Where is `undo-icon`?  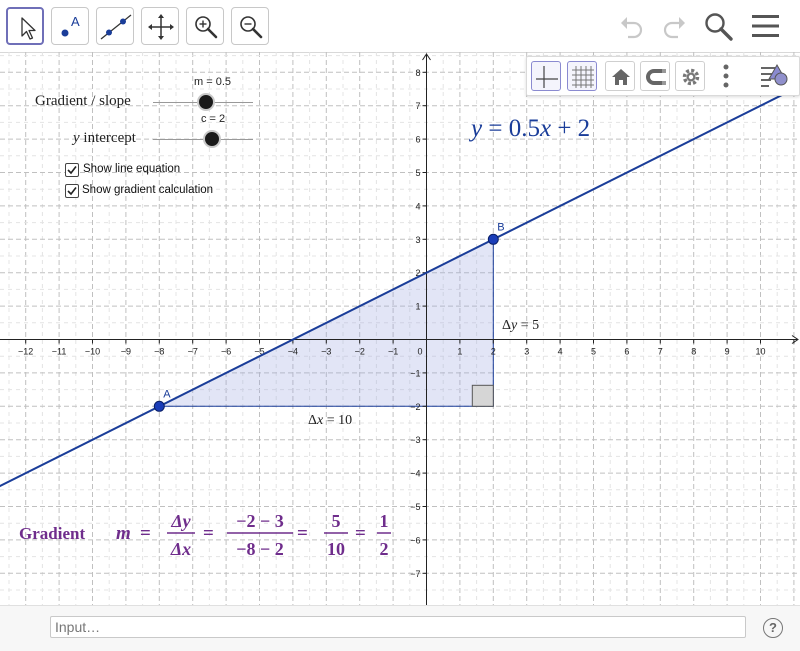 undo-icon is located at coordinates (635, 26).